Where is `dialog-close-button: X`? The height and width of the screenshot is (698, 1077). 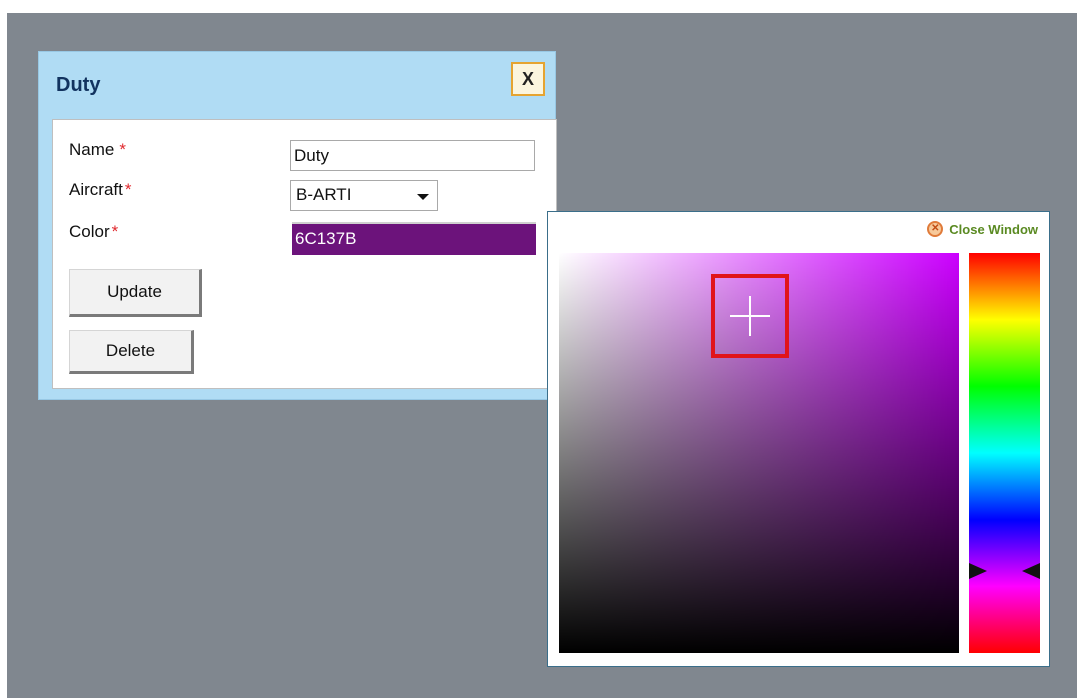 dialog-close-button: X is located at coordinates (528, 79).